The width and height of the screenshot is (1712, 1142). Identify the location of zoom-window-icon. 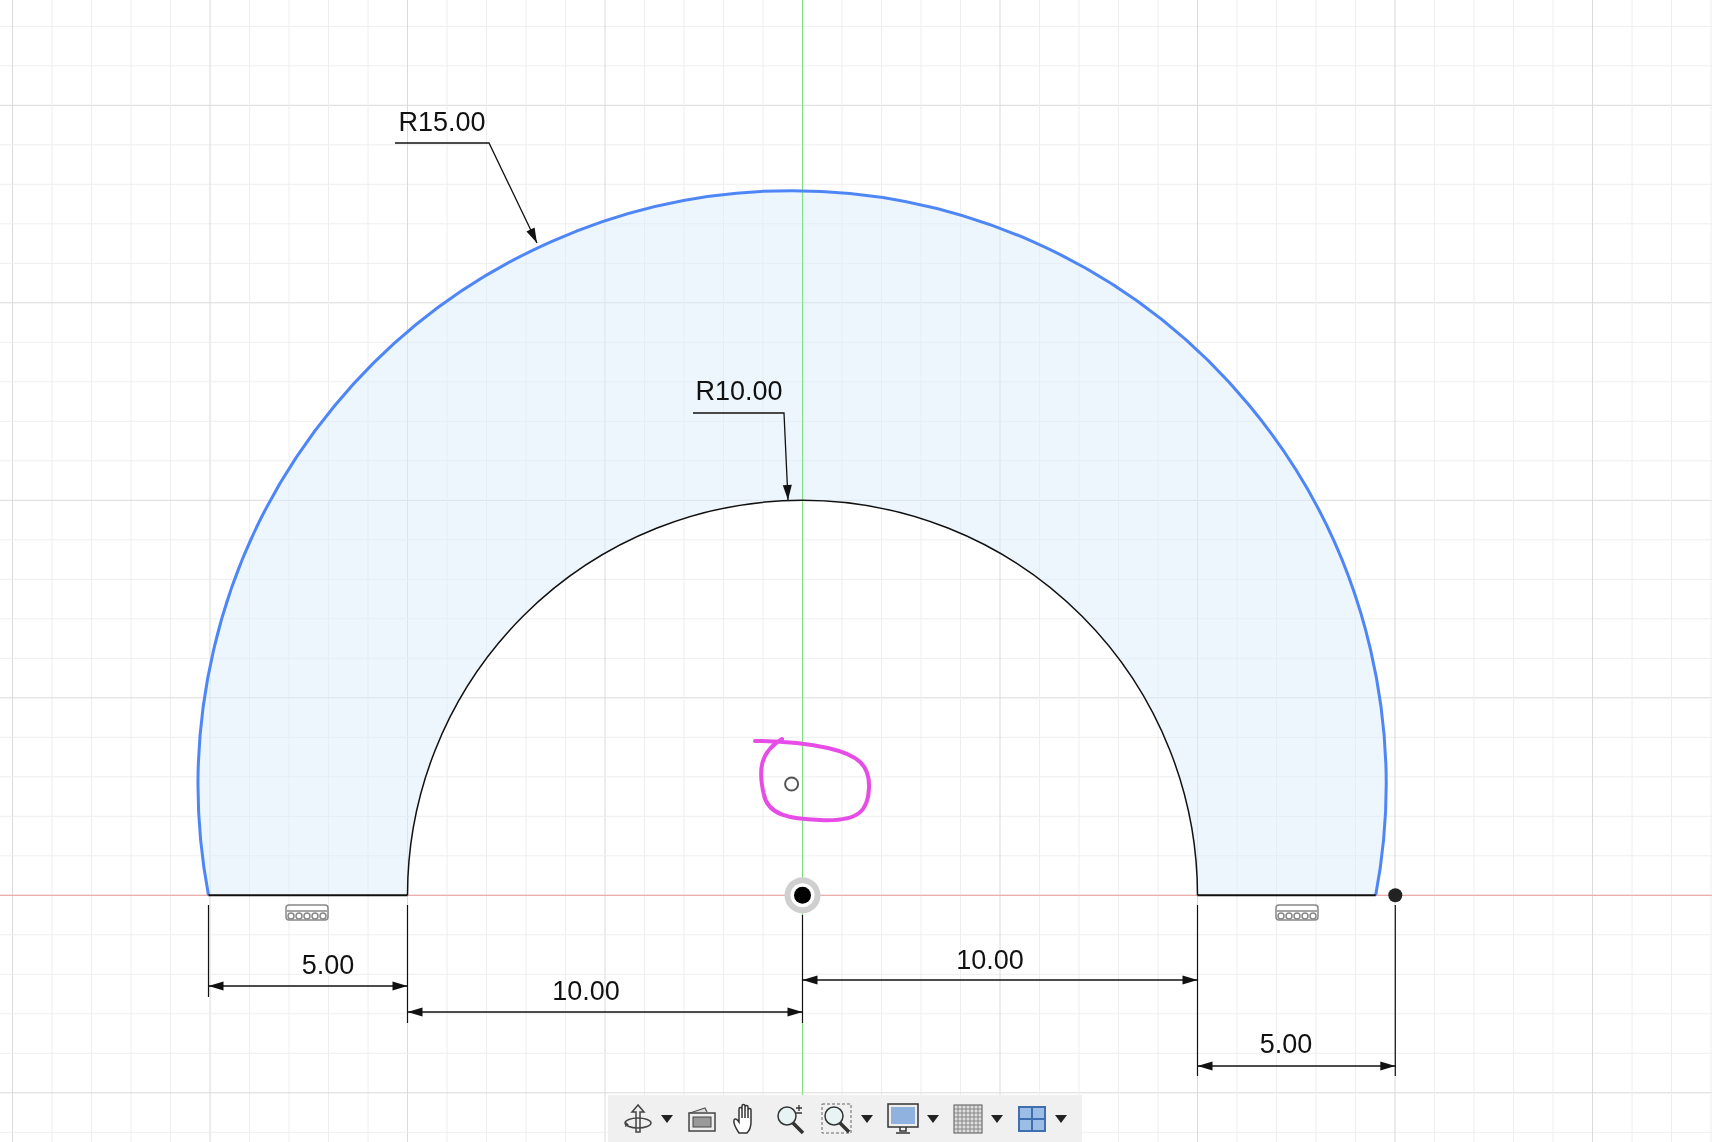
(837, 1118).